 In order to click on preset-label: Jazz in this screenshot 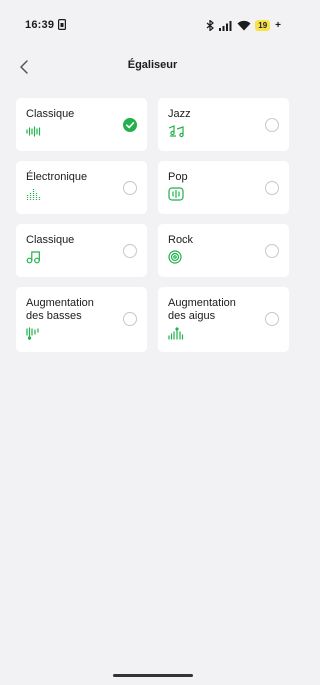, I will do `click(179, 114)`.